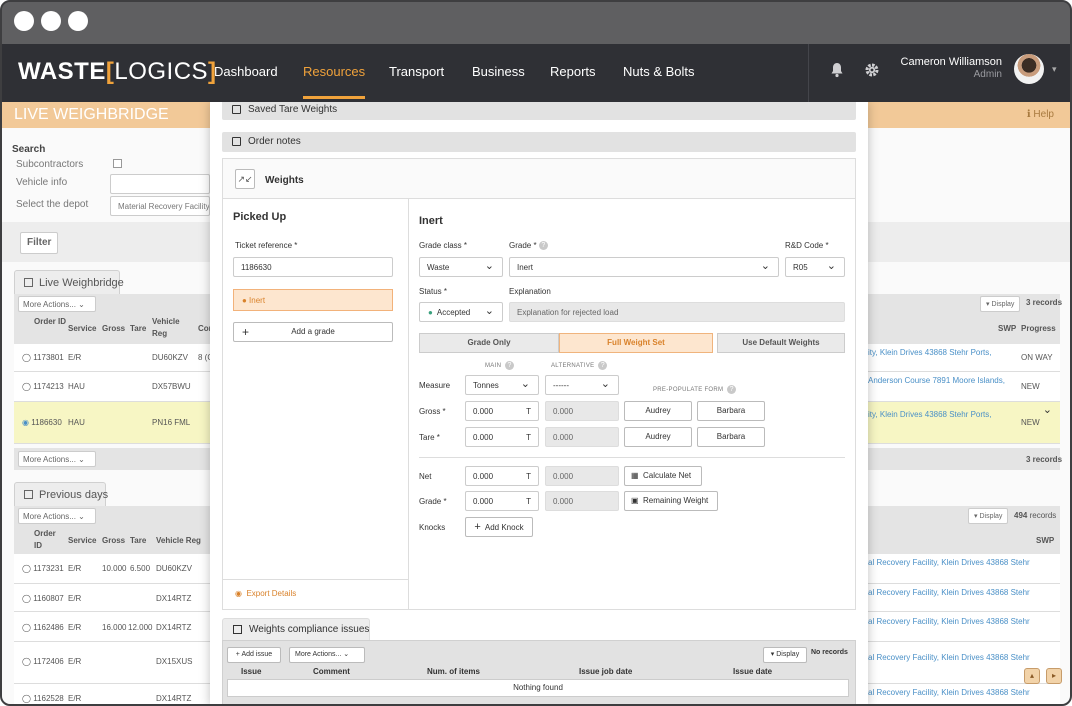 The image size is (1072, 706). I want to click on gear-icon, so click(872, 70).